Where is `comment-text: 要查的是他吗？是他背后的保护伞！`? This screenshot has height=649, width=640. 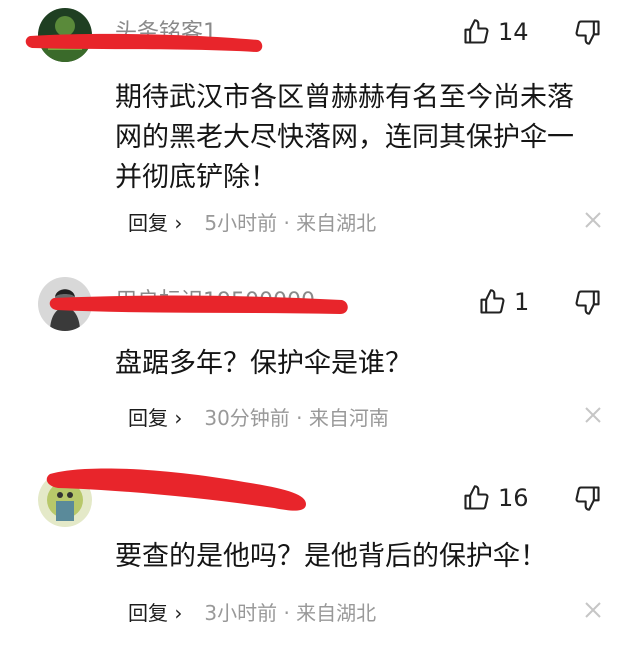
comment-text: 要查的是他吗？是他背后的保护伞！ is located at coordinates (331, 556).